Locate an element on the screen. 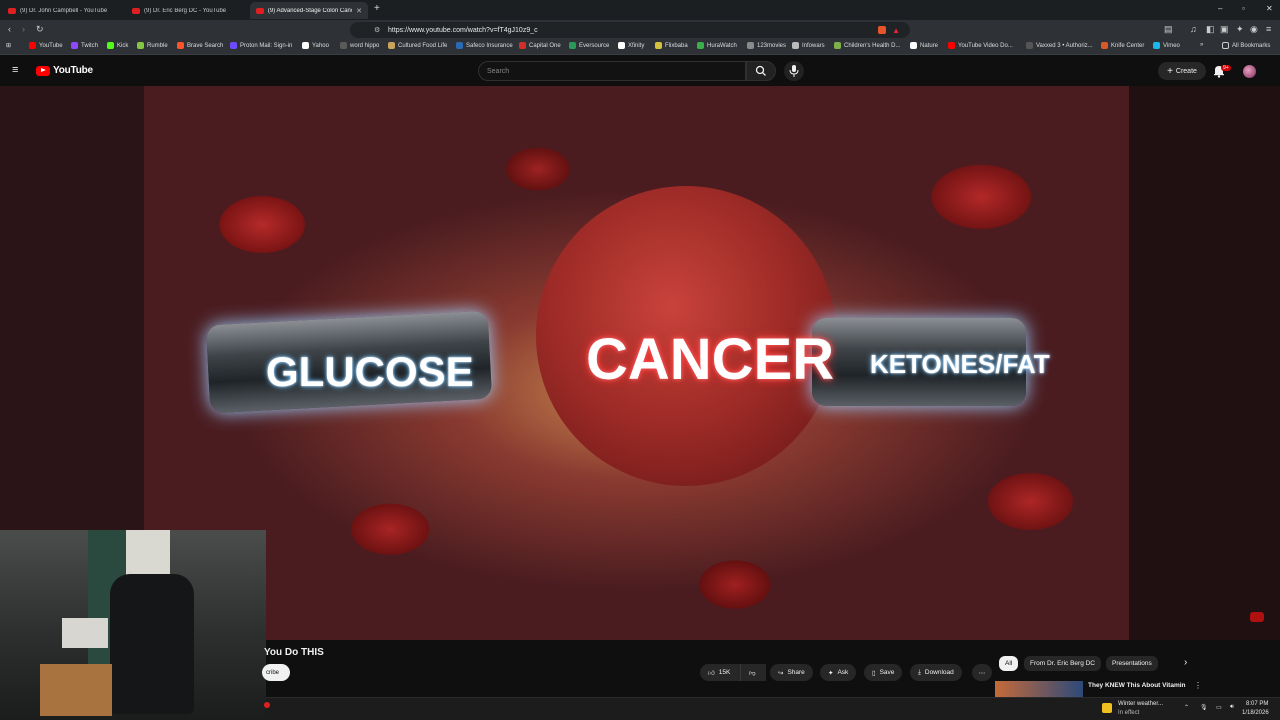  chip-from-channel: From Dr. Eric Berg DC is located at coordinates (1063, 663).